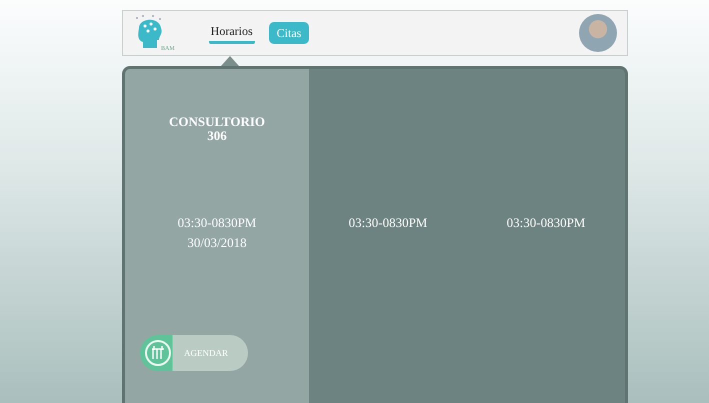 This screenshot has height=403, width=709. Describe the element at coordinates (231, 33) in the screenshot. I see `nav-tab: Horarios` at that location.